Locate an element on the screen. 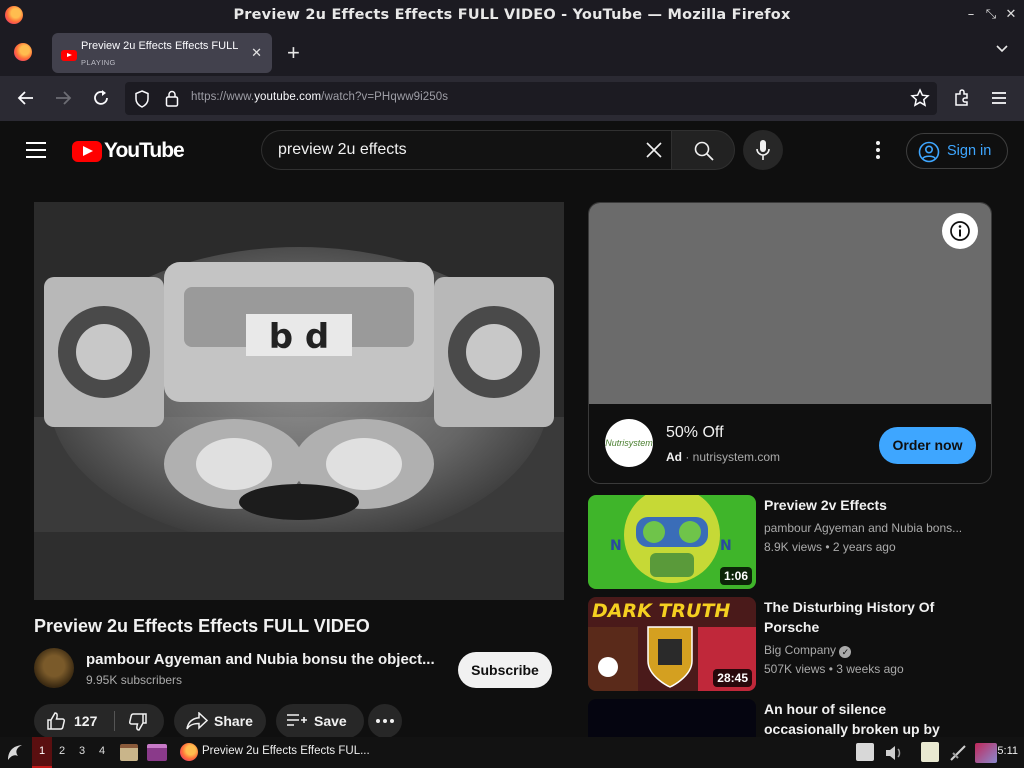  workspace-1: 1 is located at coordinates (42, 752).